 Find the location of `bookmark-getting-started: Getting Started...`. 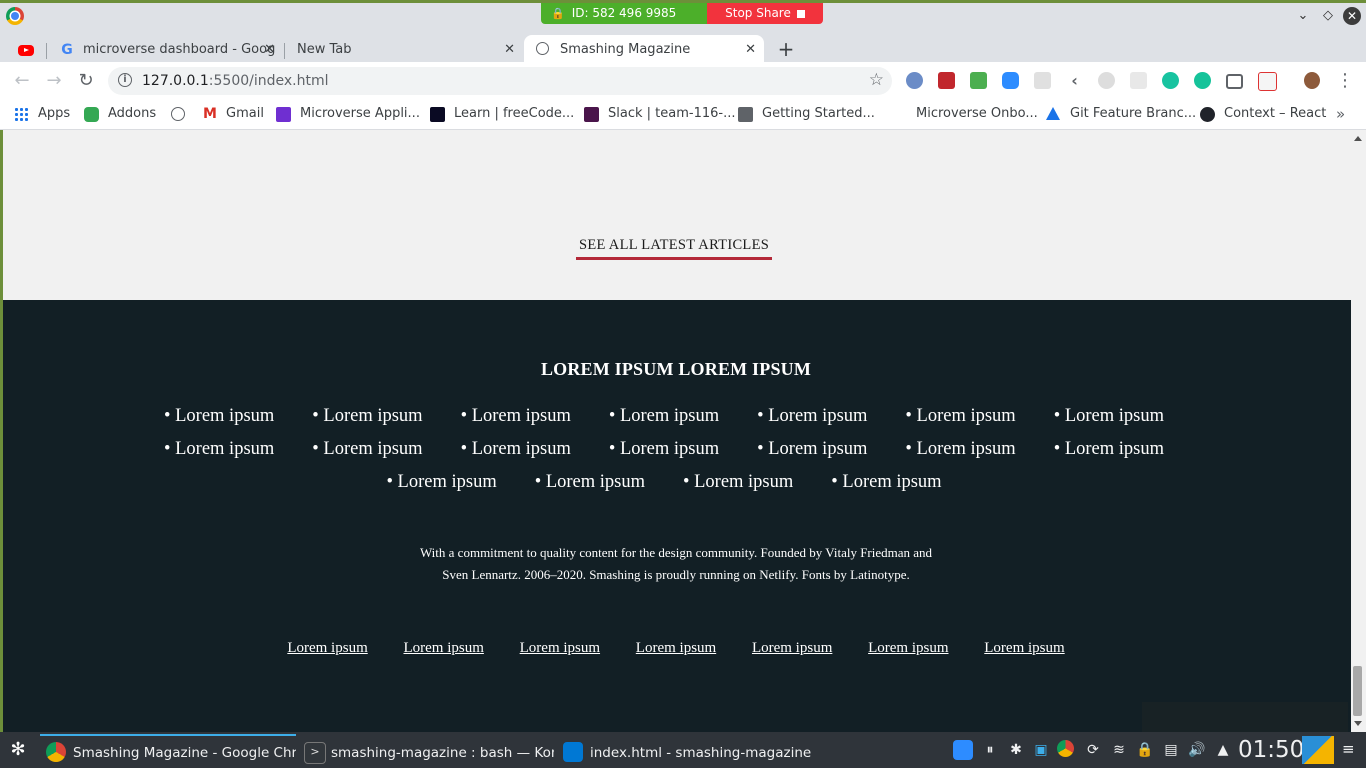

bookmark-getting-started: Getting Started... is located at coordinates (806, 114).